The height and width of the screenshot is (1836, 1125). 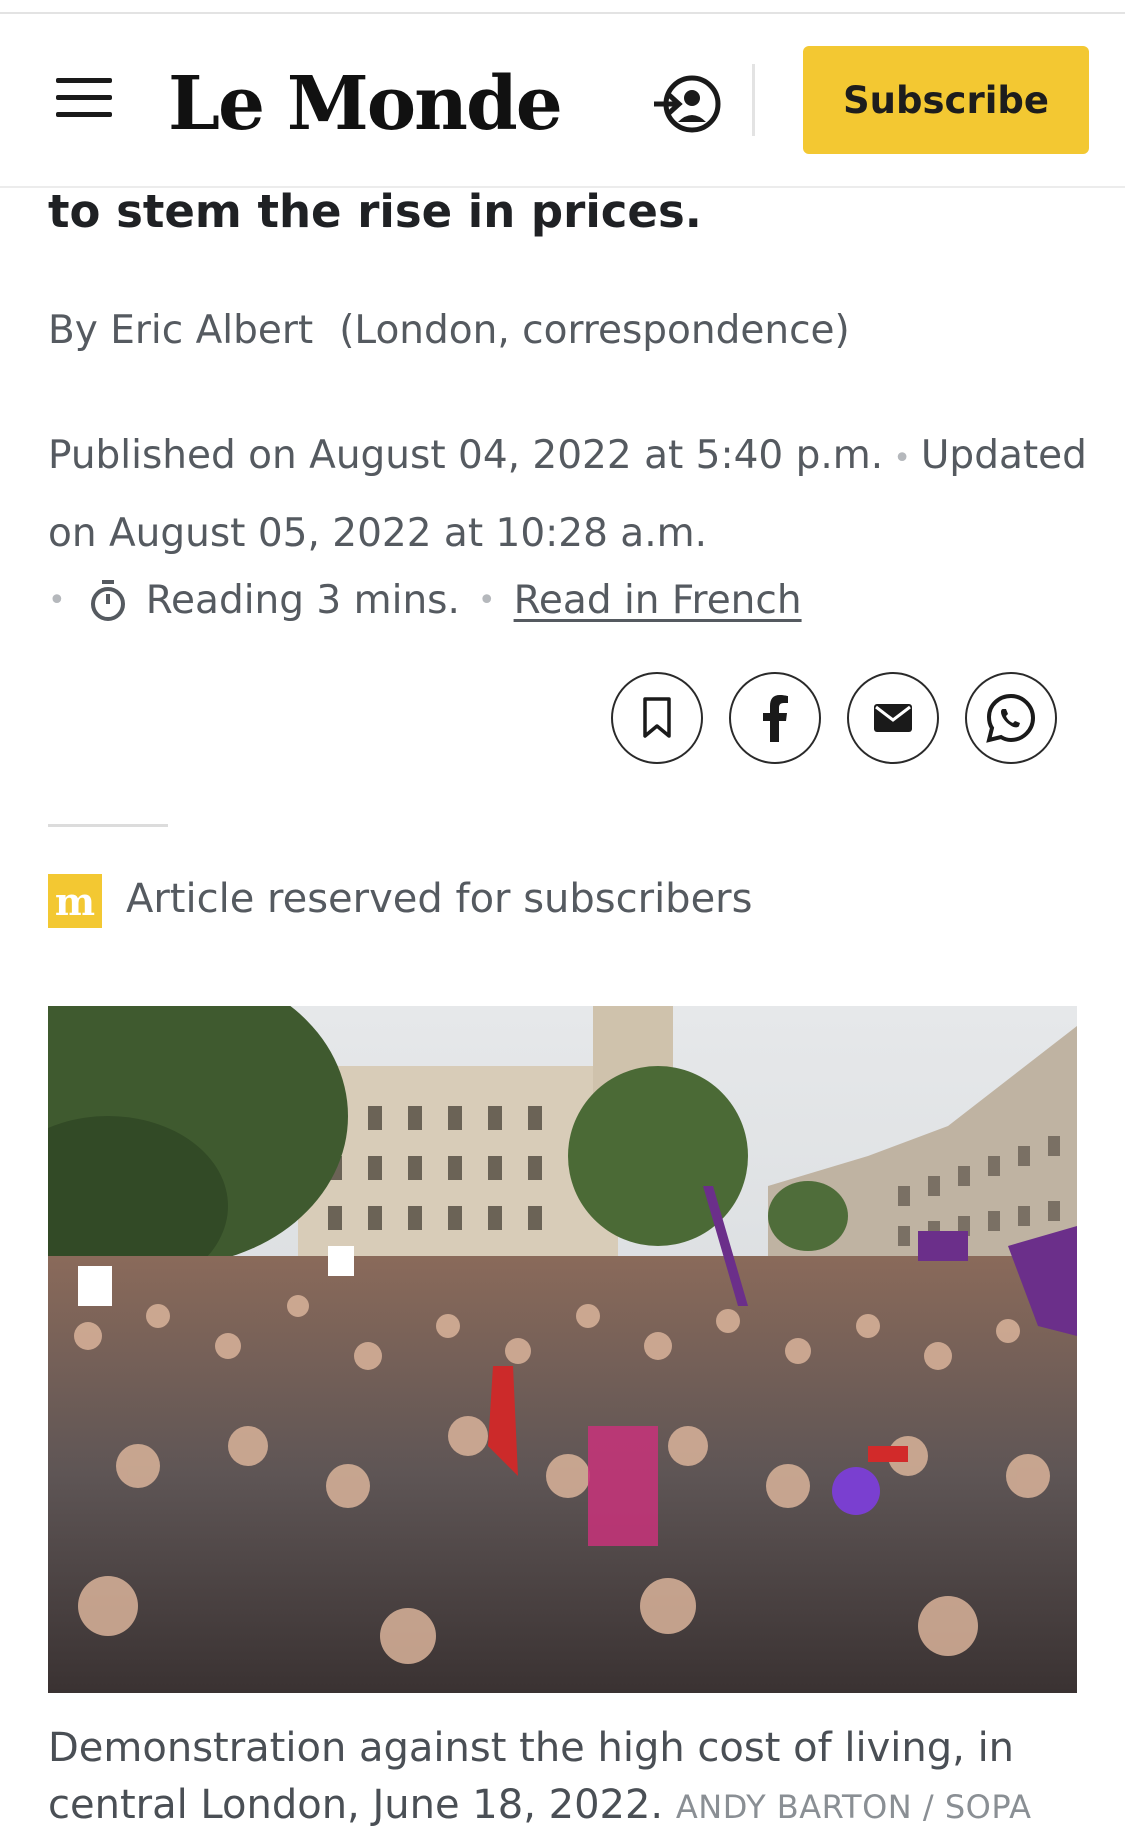 I want to click on reading-time: Reading 3 mins., so click(x=302, y=600).